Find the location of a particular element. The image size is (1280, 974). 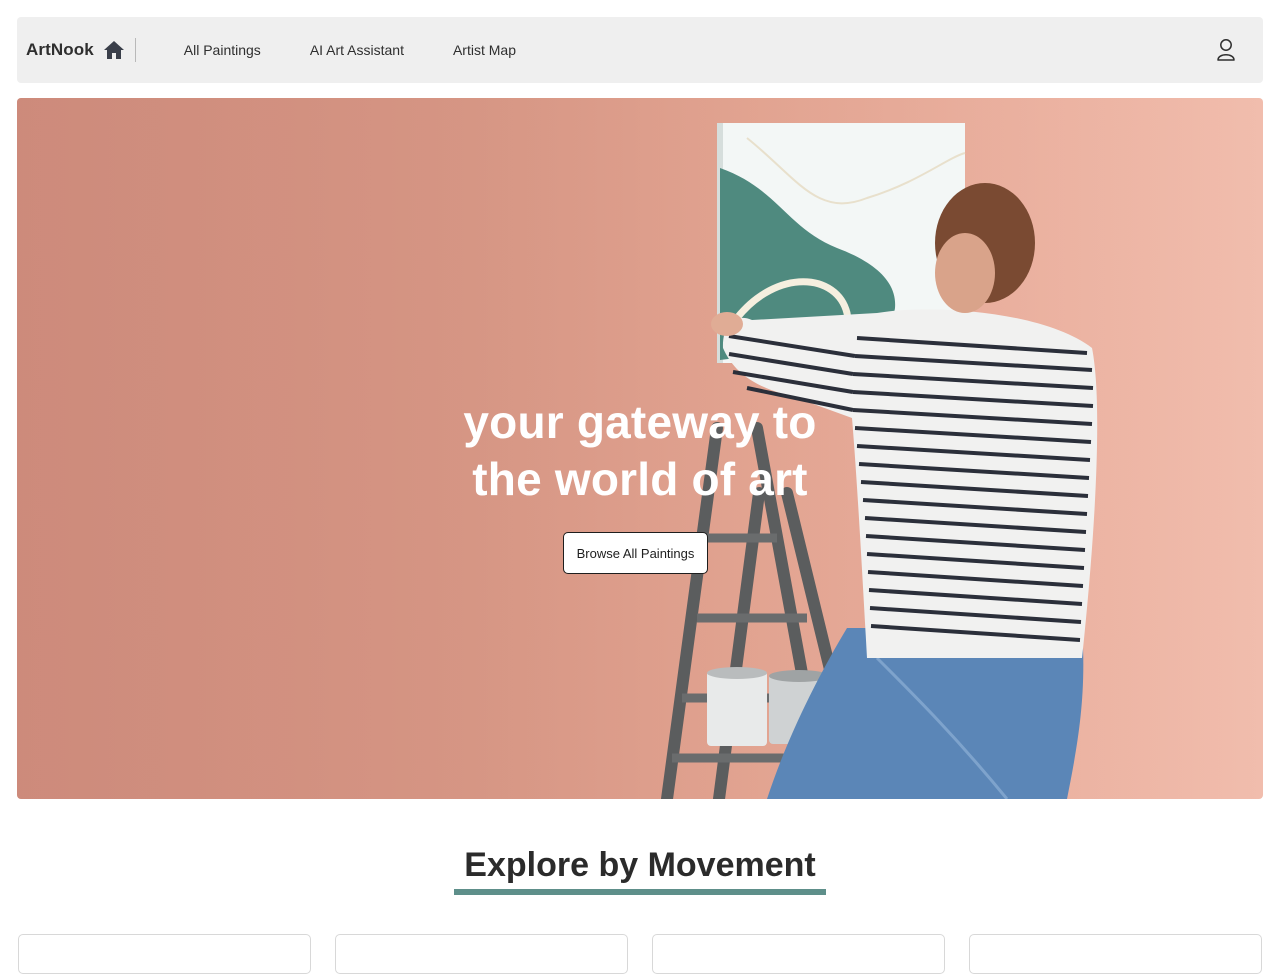

brand-divider is located at coordinates (135, 50).